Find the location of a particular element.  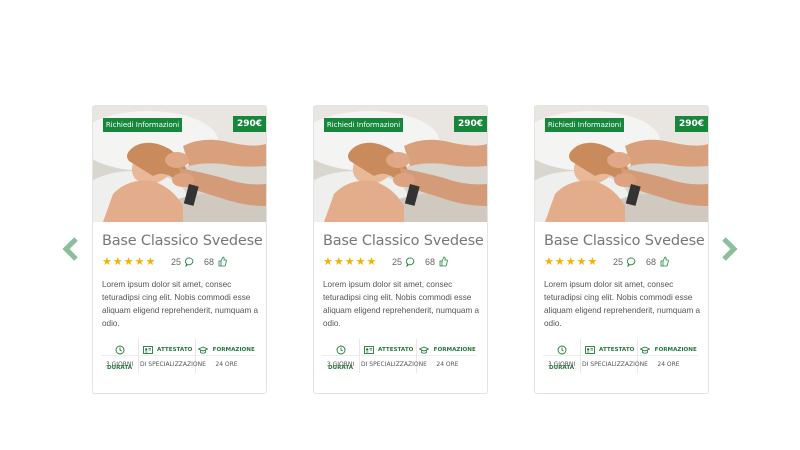

carousel-prev-button is located at coordinates (71, 249).